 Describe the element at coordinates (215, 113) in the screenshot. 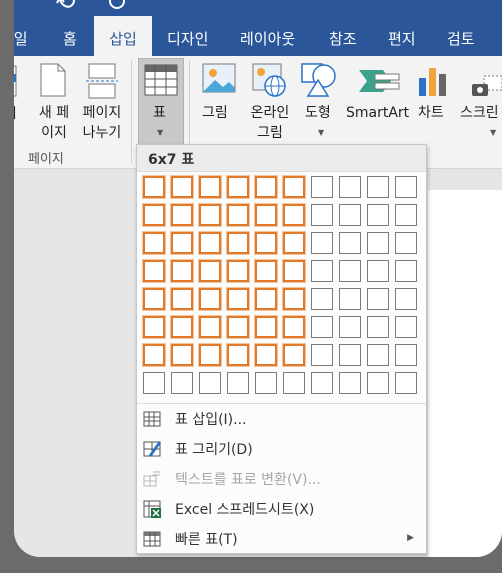

I see `pictures-button: 그림` at that location.